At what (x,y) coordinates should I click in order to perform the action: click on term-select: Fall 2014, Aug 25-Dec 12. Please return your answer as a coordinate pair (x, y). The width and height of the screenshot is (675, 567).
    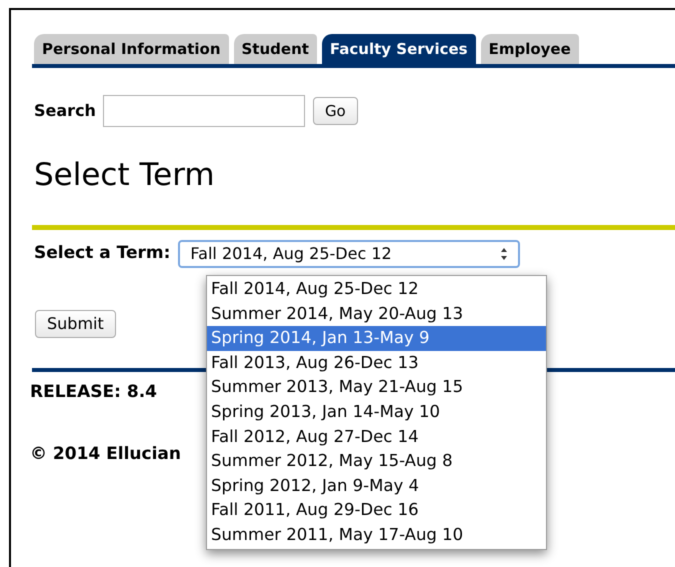
    Looking at the image, I should click on (349, 254).